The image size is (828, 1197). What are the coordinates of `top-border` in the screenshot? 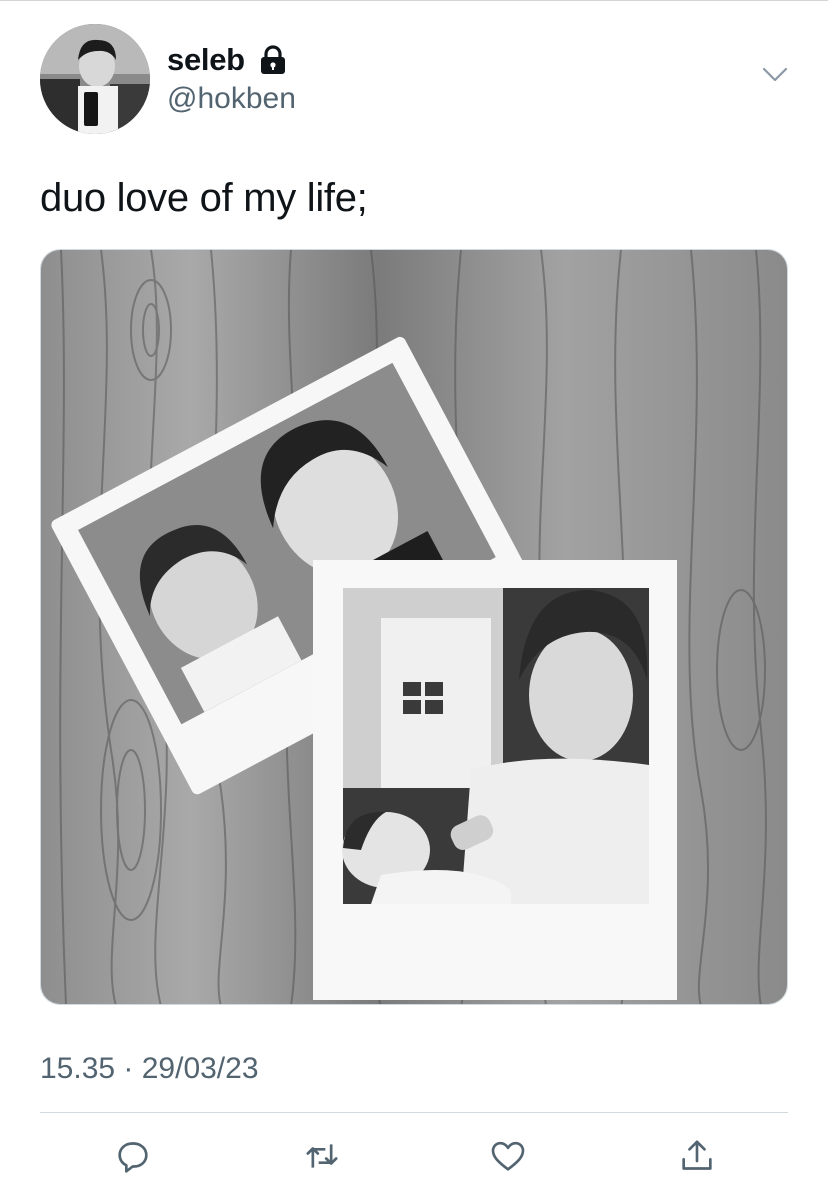 It's located at (414, 0).